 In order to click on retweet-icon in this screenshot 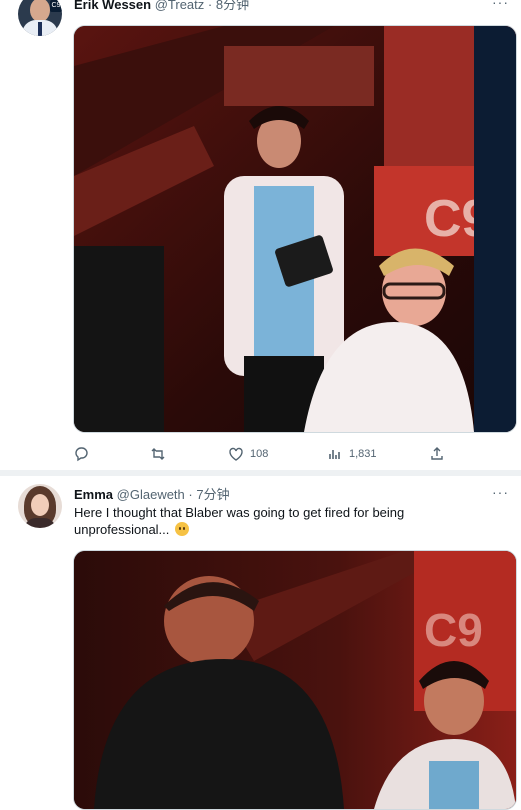, I will do `click(158, 454)`.